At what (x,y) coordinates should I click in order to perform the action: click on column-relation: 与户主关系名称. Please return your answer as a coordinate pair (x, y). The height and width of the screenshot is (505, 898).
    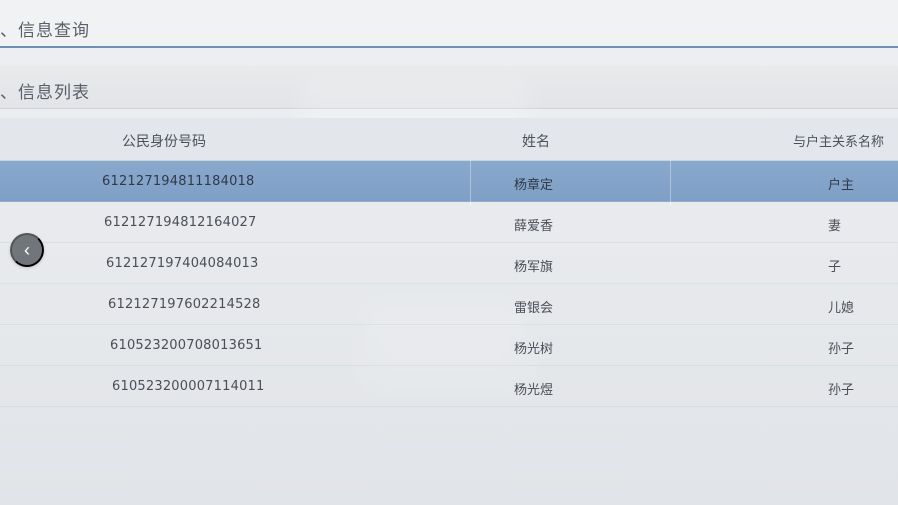
    Looking at the image, I should click on (839, 142).